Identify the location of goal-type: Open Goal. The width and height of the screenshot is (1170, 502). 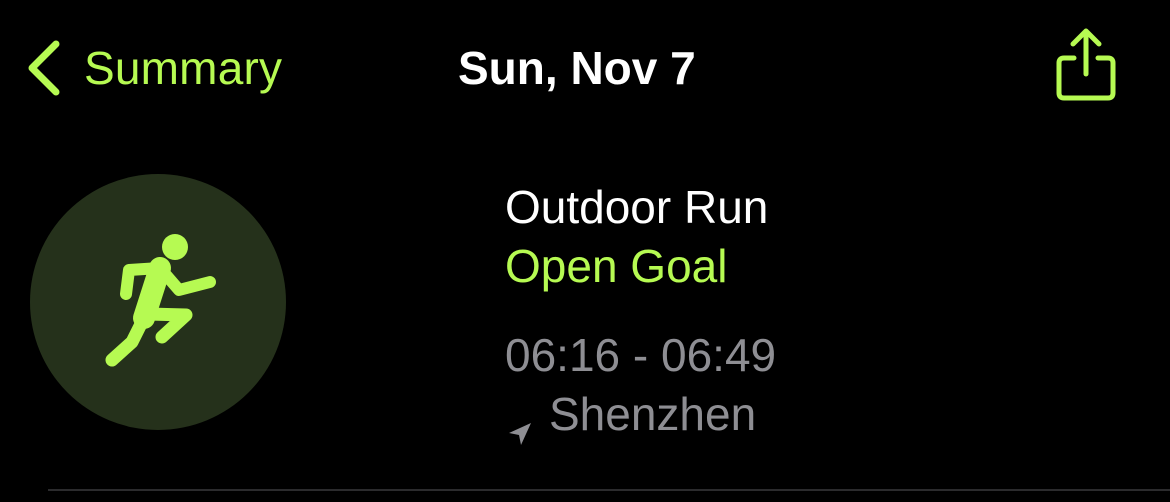
(616, 266).